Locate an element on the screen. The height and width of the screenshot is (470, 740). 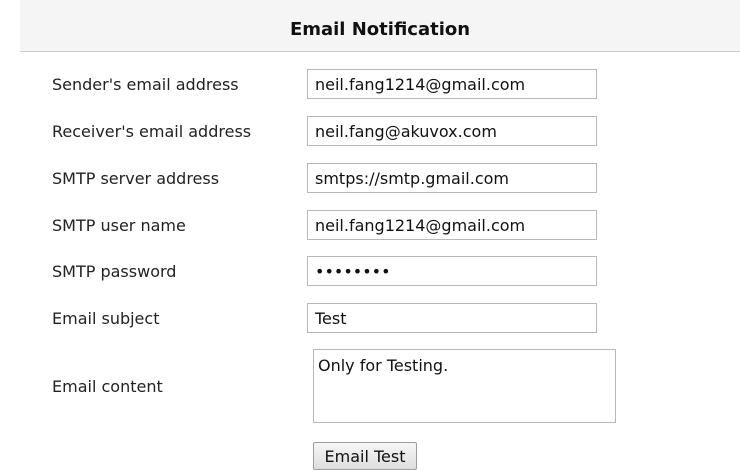
sender-email-label: Sender's email address is located at coordinates (145, 84).